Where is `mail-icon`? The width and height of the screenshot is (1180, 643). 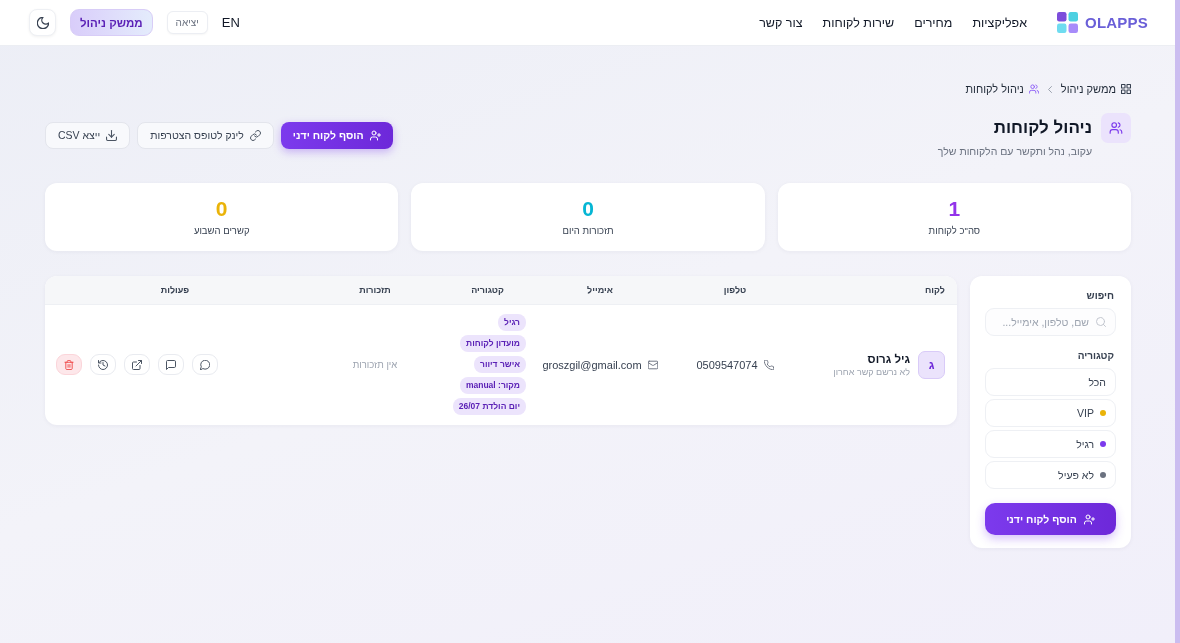 mail-icon is located at coordinates (652, 364).